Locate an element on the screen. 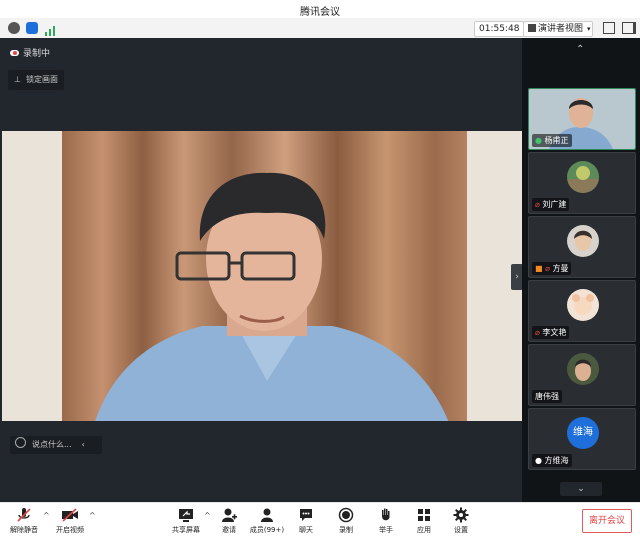  unmute-button: 解除静音 is located at coordinates (24, 521).